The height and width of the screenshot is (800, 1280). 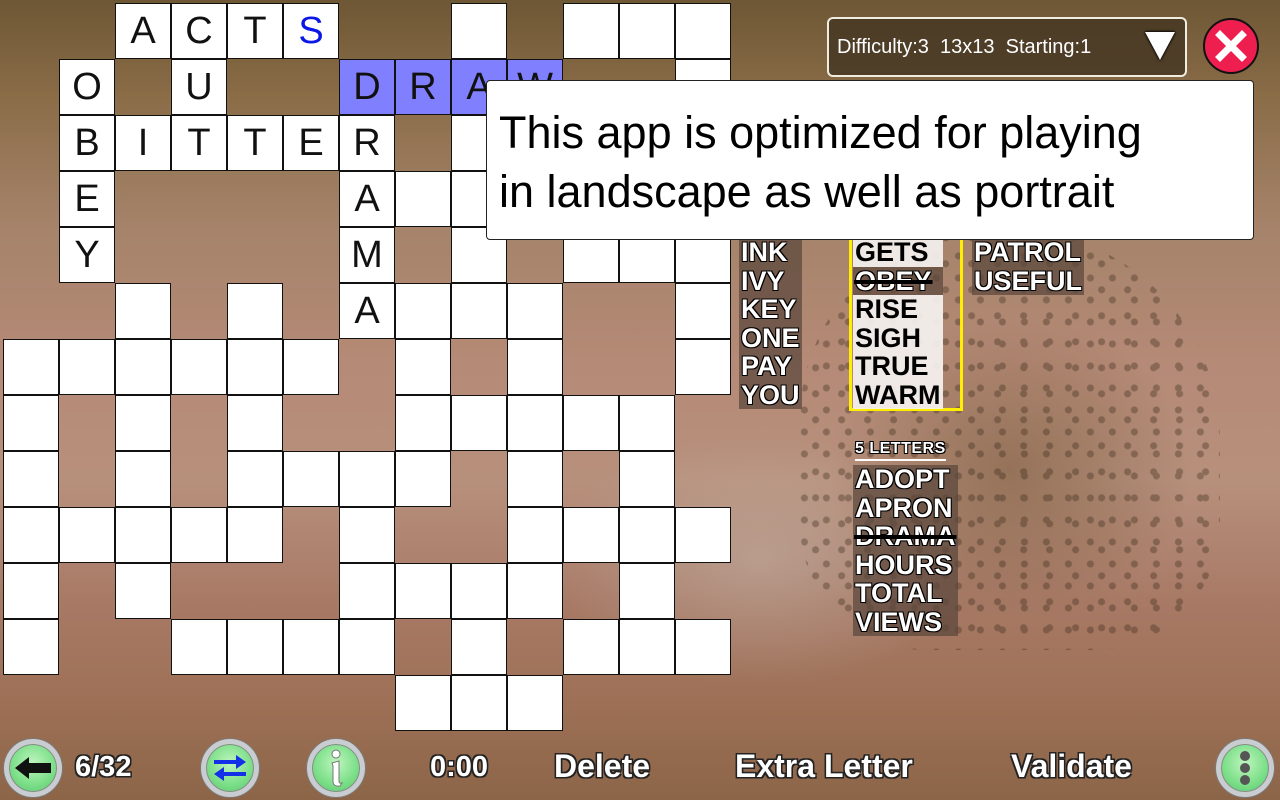 I want to click on close-x-icon, so click(x=1231, y=46).